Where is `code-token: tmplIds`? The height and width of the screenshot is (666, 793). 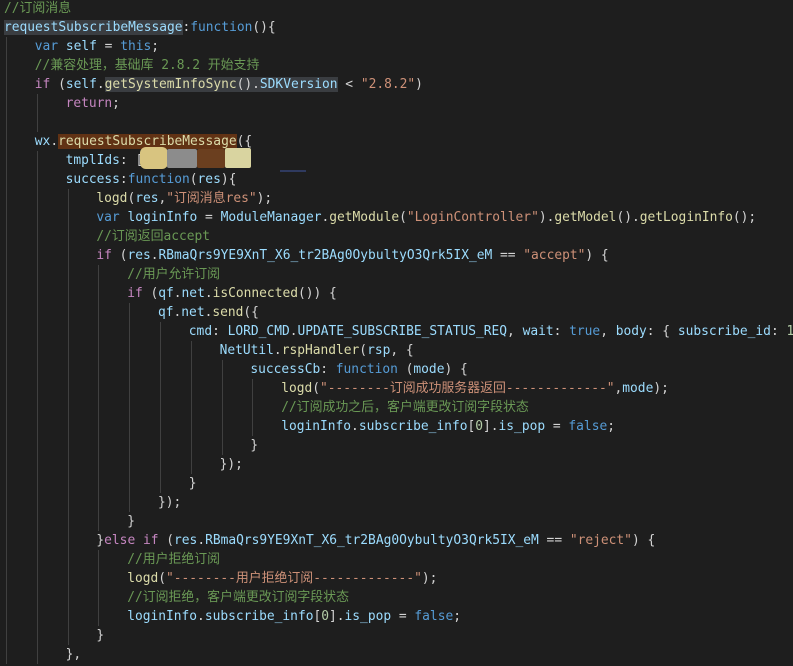
code-token: tmplIds is located at coordinates (92, 160).